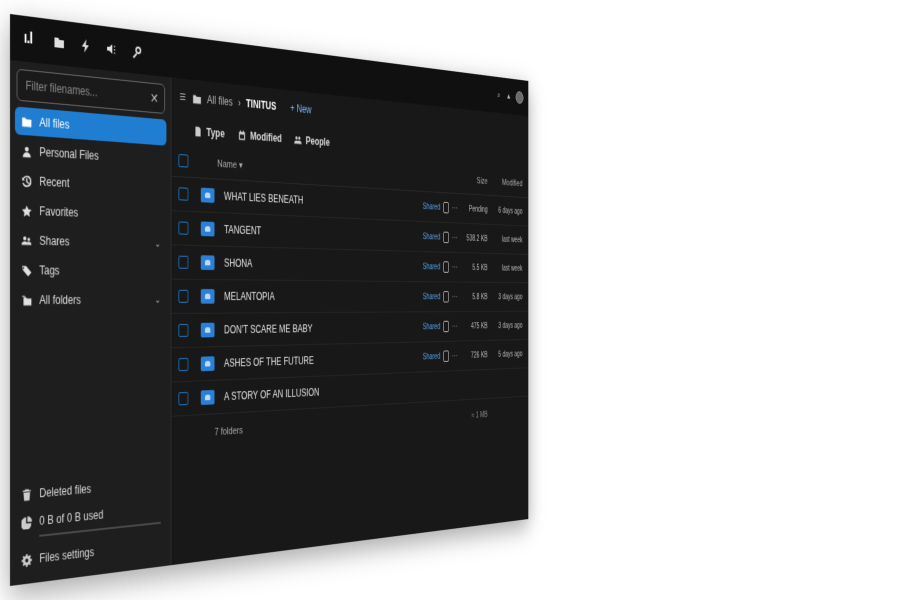 The width and height of the screenshot is (900, 600). I want to click on filter-modified: Modified, so click(260, 137).